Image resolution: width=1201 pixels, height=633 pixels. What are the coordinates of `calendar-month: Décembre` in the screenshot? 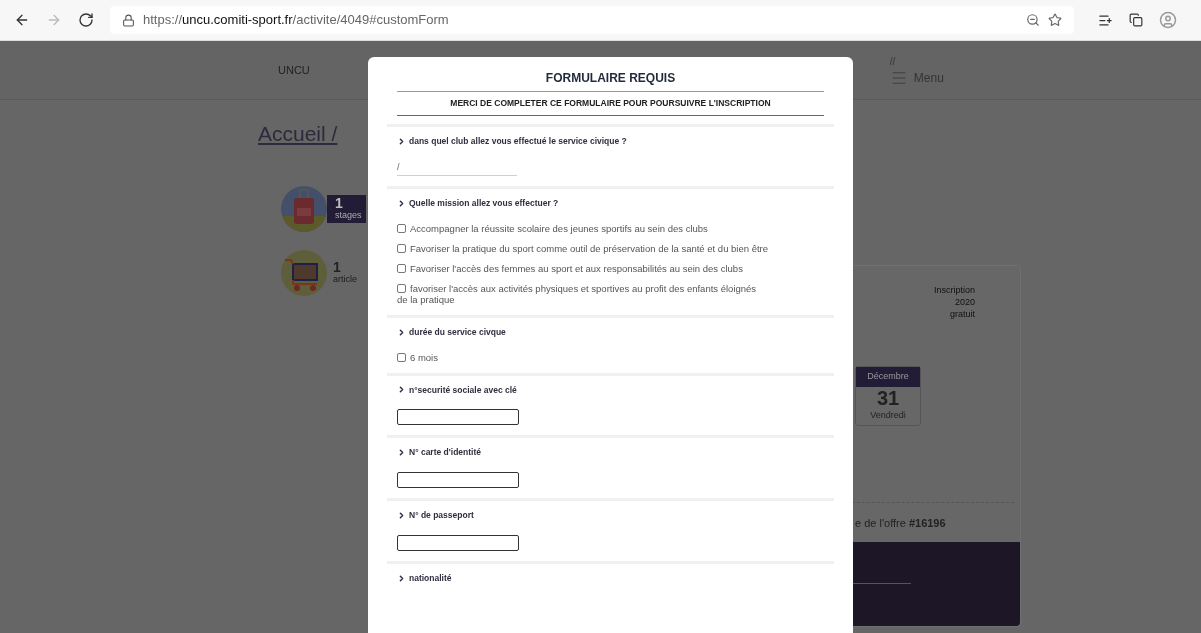 It's located at (888, 377).